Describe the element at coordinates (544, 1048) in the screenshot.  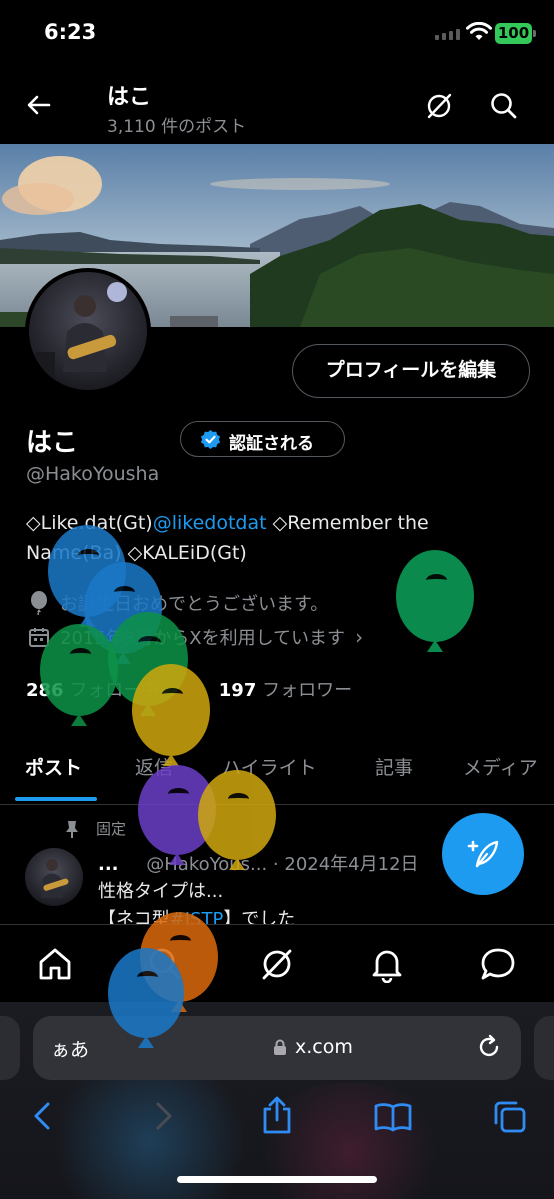
I see `next-tab-preview` at that location.